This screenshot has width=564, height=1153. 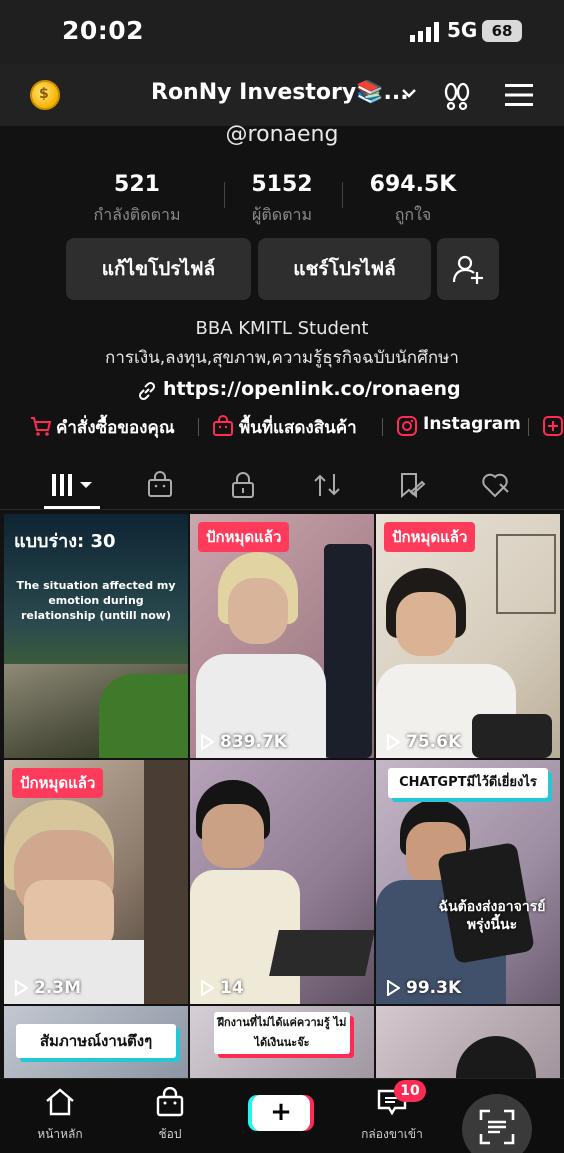 I want to click on stat-followers: 5152 ผู้ติดตาม, so click(x=282, y=200).